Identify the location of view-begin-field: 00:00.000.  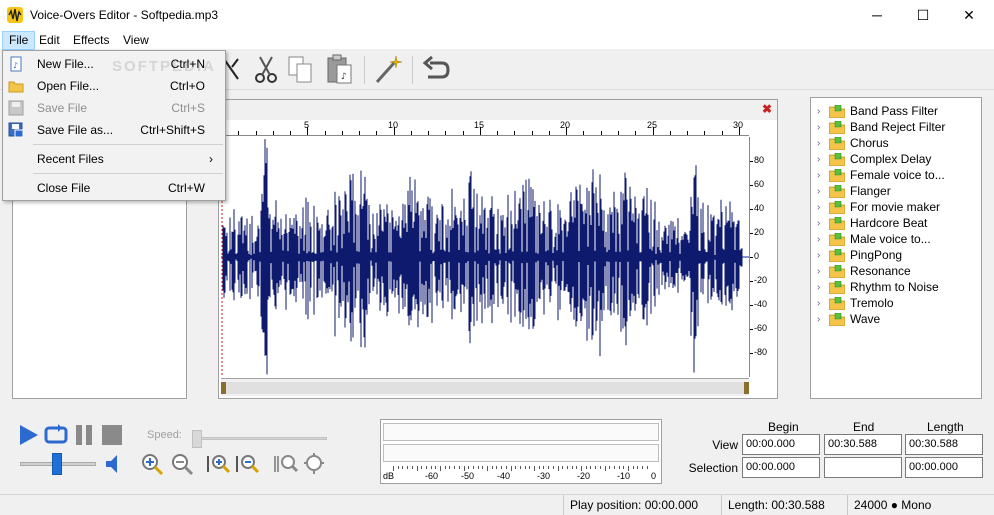
(781, 444).